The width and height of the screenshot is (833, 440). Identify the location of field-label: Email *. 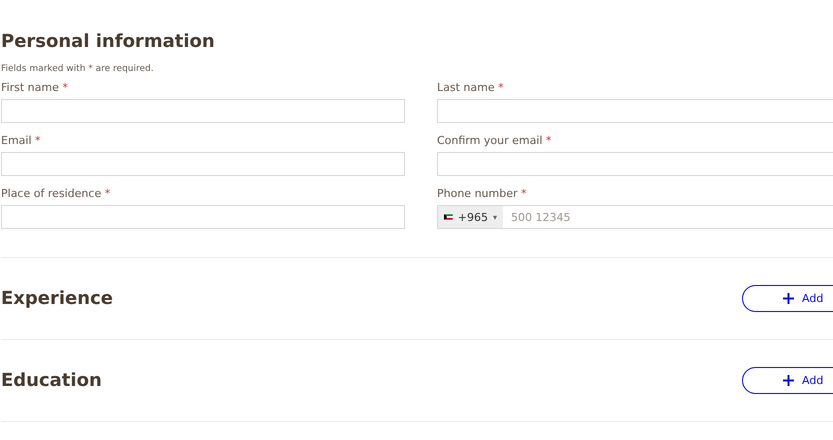
(21, 141).